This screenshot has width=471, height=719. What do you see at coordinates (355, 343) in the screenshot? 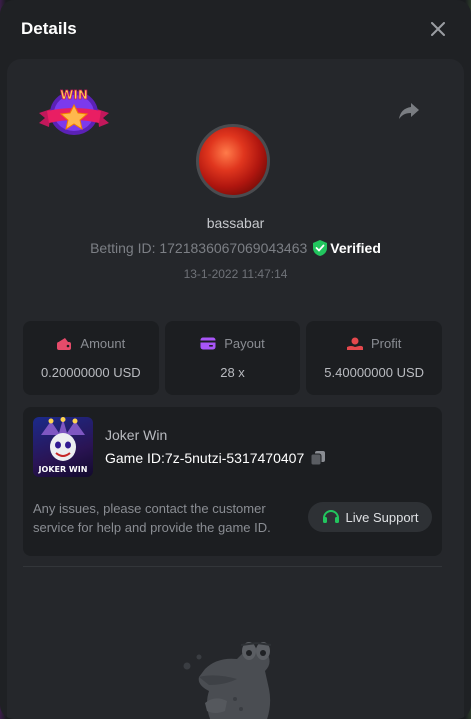
I see `hand-coin-icon` at bounding box center [355, 343].